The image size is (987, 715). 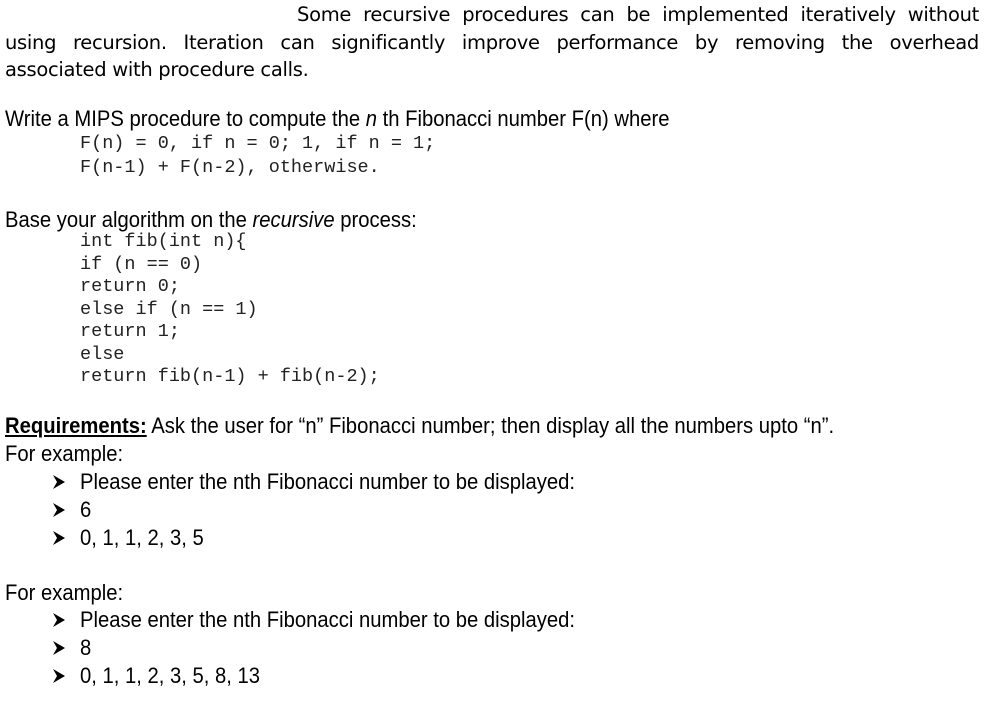 What do you see at coordinates (523, 118) in the screenshot?
I see `task-suffix: th Fibonacci number F(n) where` at bounding box center [523, 118].